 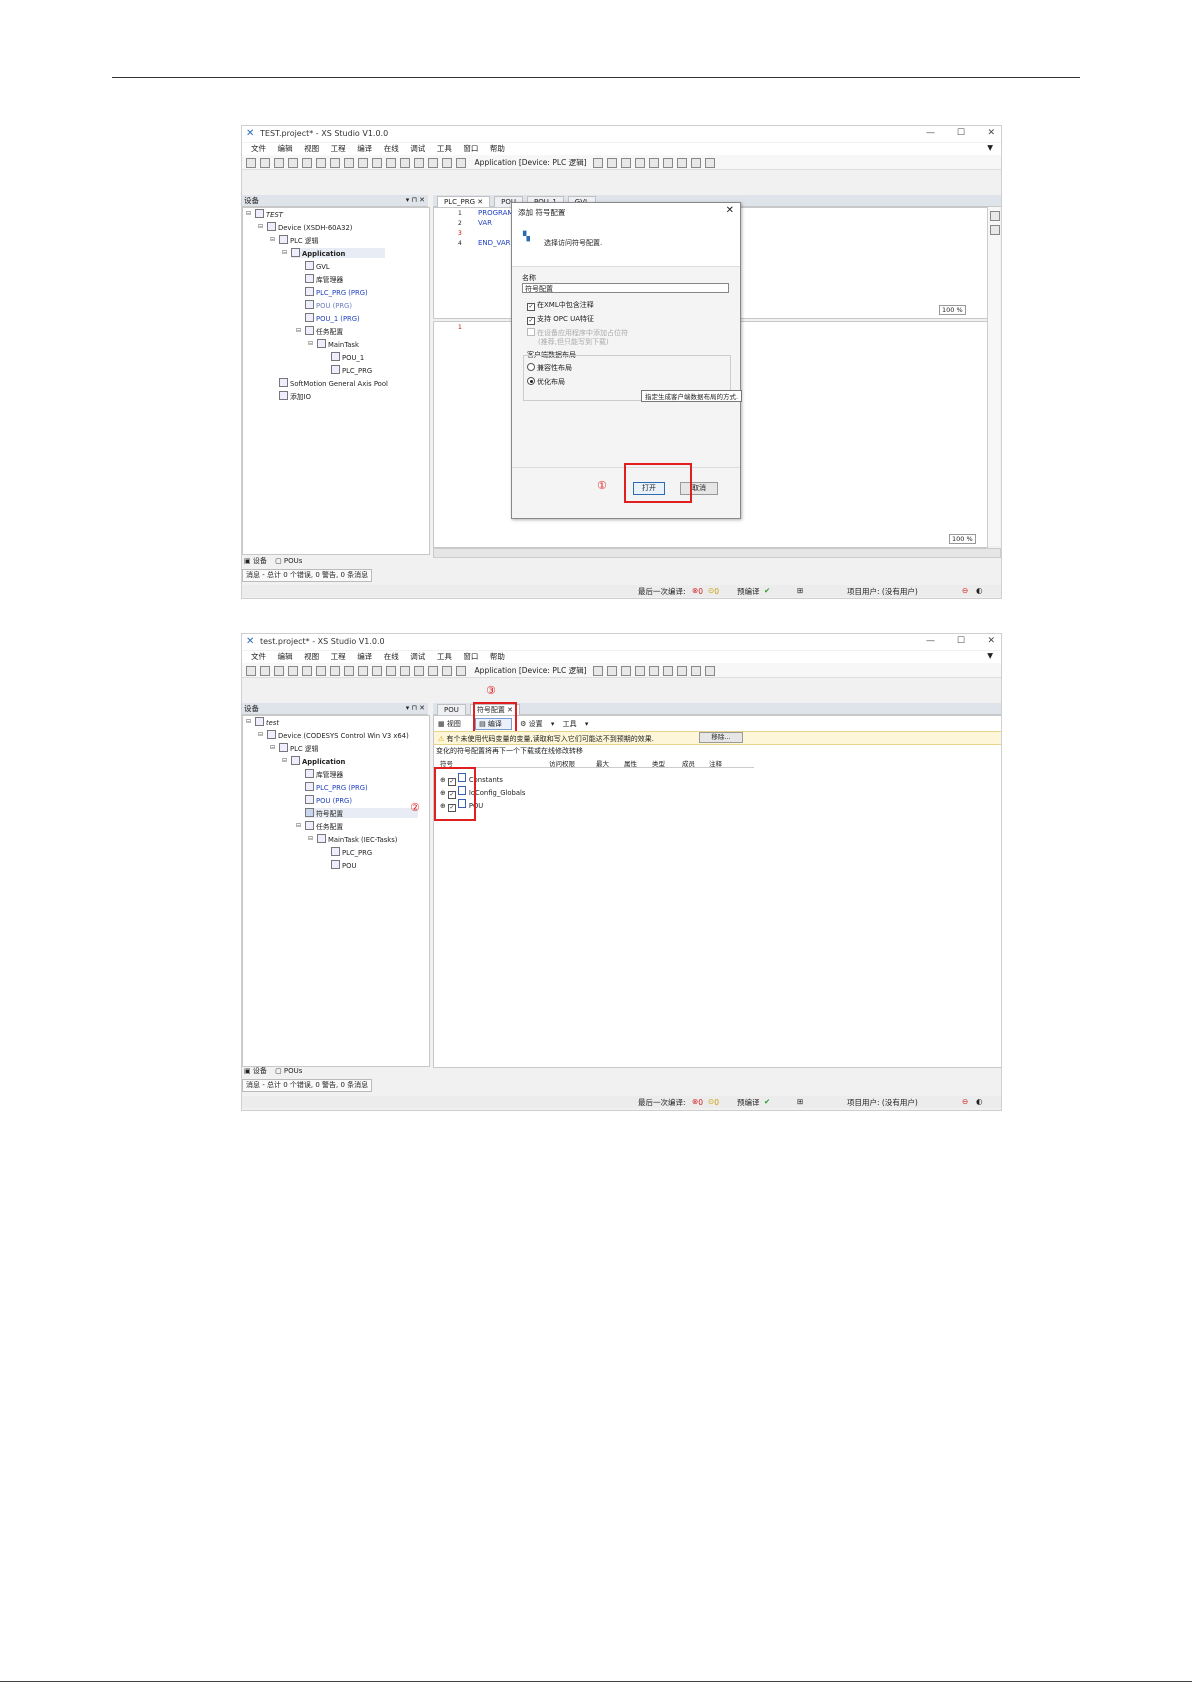 I want to click on opc-ua-checkbox: ✓ 支持 OPC UA特征, so click(x=560, y=319).